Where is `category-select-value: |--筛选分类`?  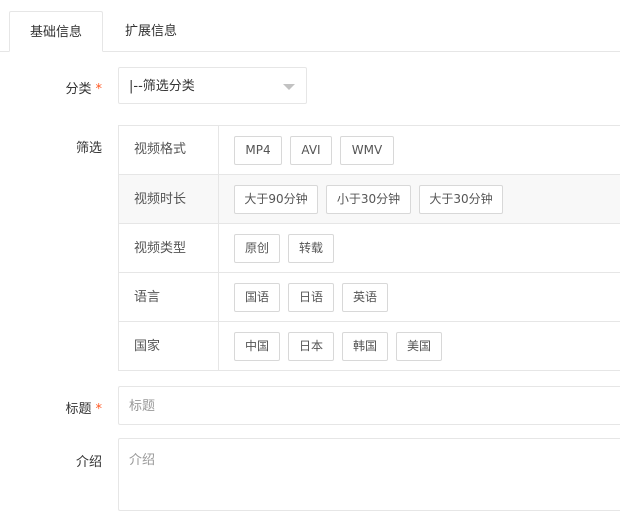 category-select-value: |--筛选分类 is located at coordinates (162, 86).